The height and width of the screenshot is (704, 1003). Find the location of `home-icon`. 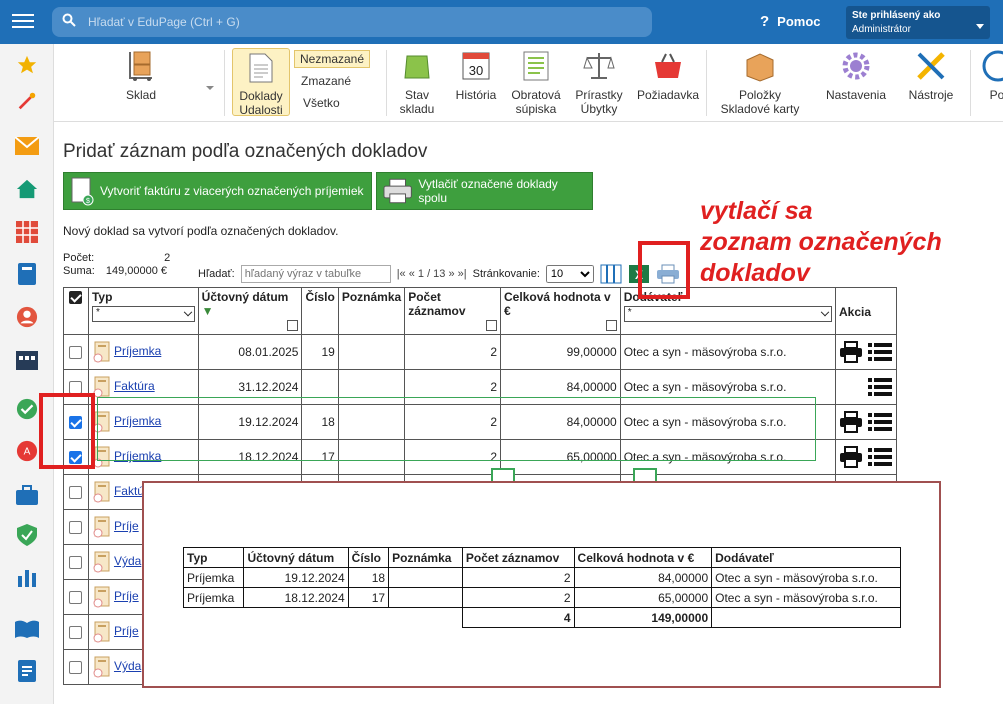

home-icon is located at coordinates (27, 189).